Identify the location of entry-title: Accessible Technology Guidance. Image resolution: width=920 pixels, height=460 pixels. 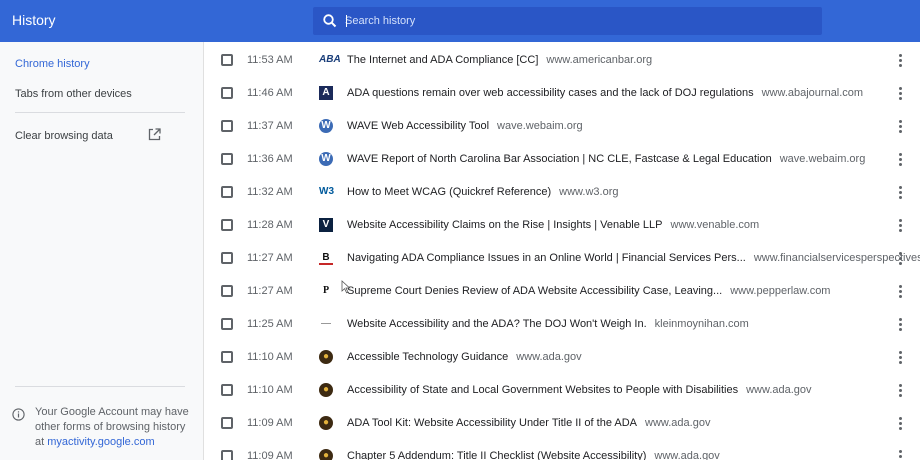
(428, 357).